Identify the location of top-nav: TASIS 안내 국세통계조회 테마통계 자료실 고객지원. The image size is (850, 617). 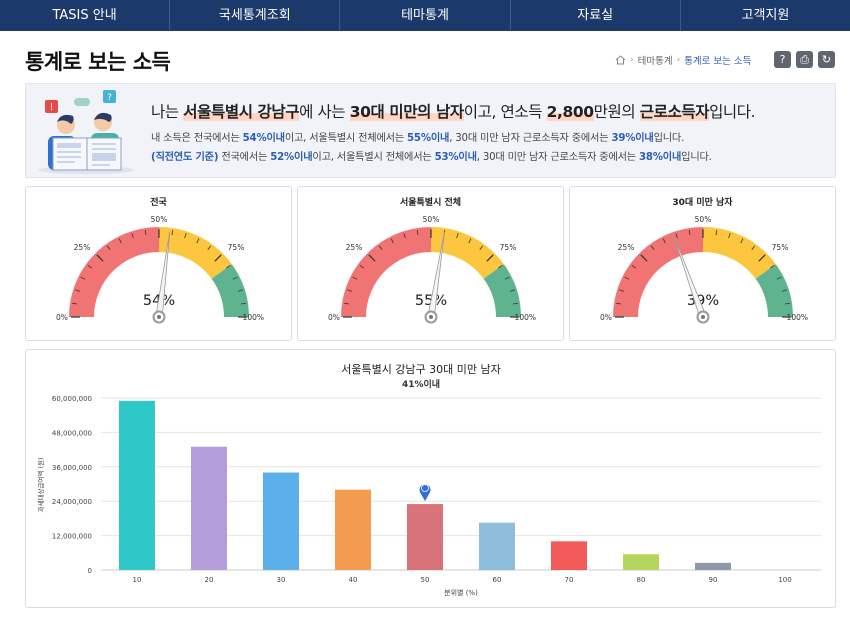
(425, 15).